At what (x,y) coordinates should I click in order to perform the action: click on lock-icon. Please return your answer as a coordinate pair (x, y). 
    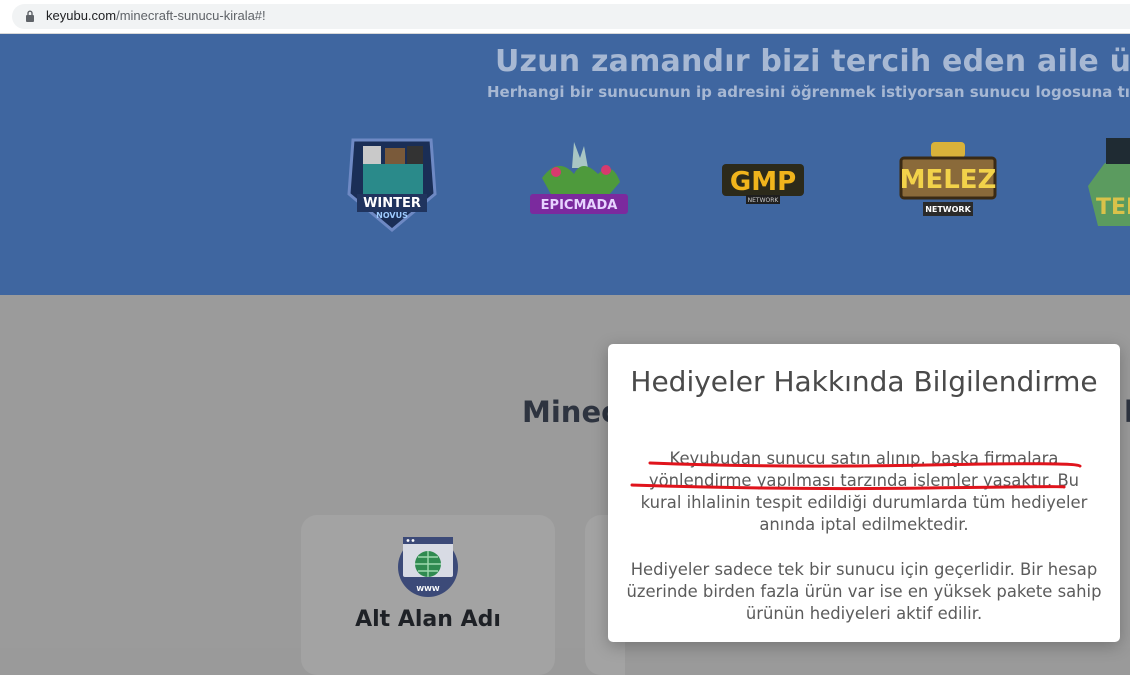
    Looking at the image, I should click on (30, 16).